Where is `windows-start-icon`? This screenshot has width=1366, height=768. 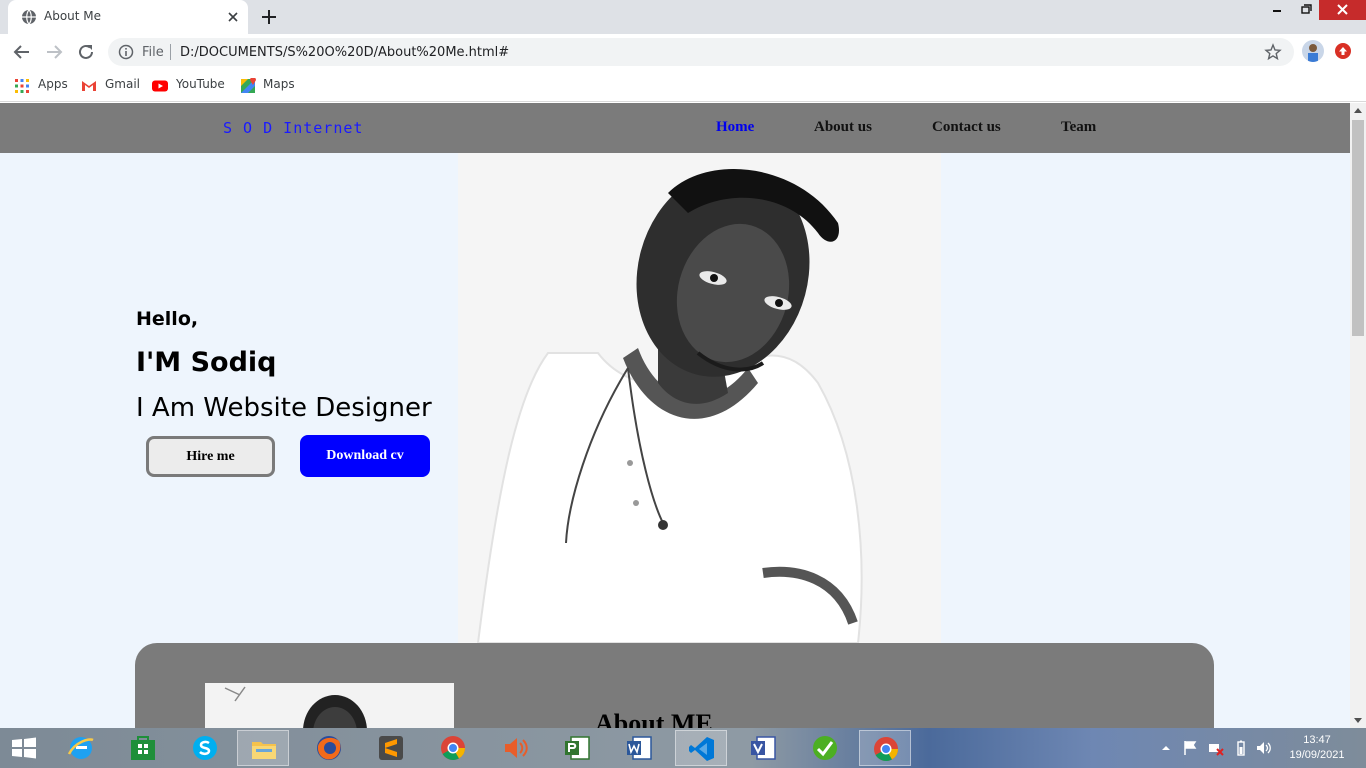
windows-start-icon is located at coordinates (24, 748).